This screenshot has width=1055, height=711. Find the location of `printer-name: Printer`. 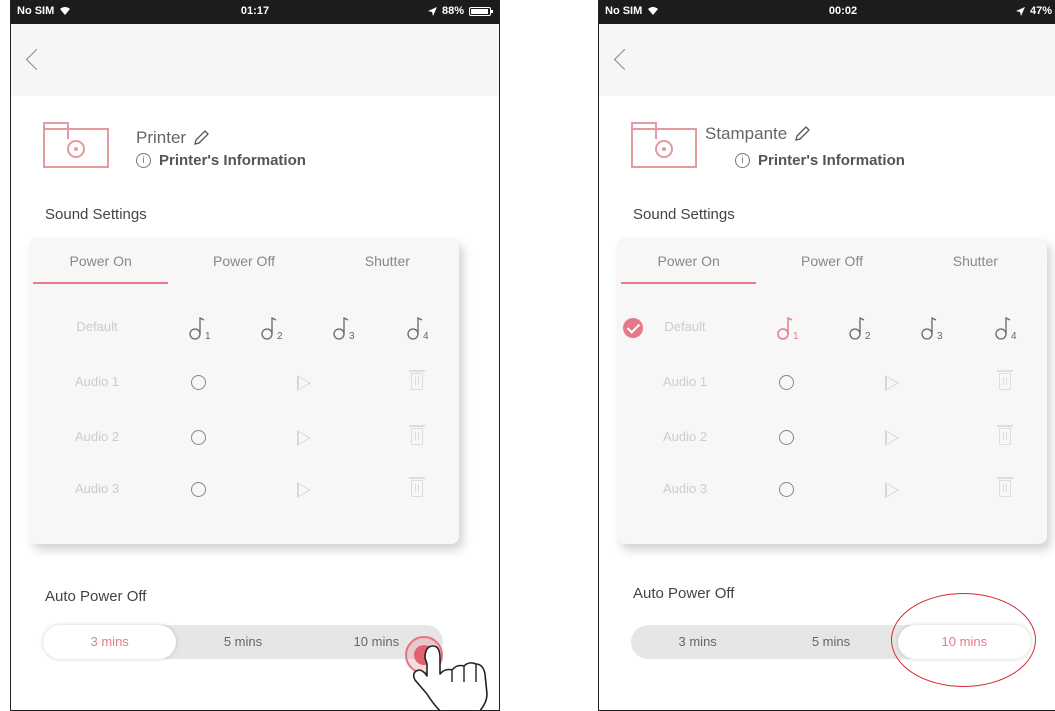

printer-name: Printer is located at coordinates (173, 138).